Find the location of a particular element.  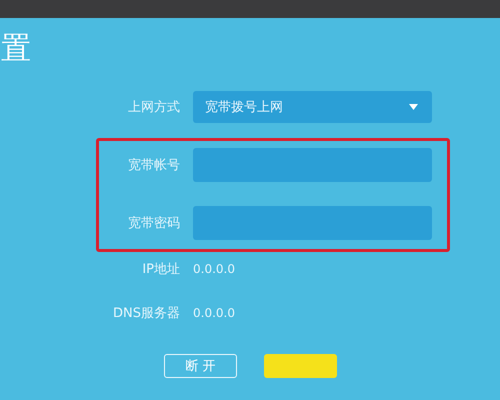

page-title: 置 is located at coordinates (16, 49).